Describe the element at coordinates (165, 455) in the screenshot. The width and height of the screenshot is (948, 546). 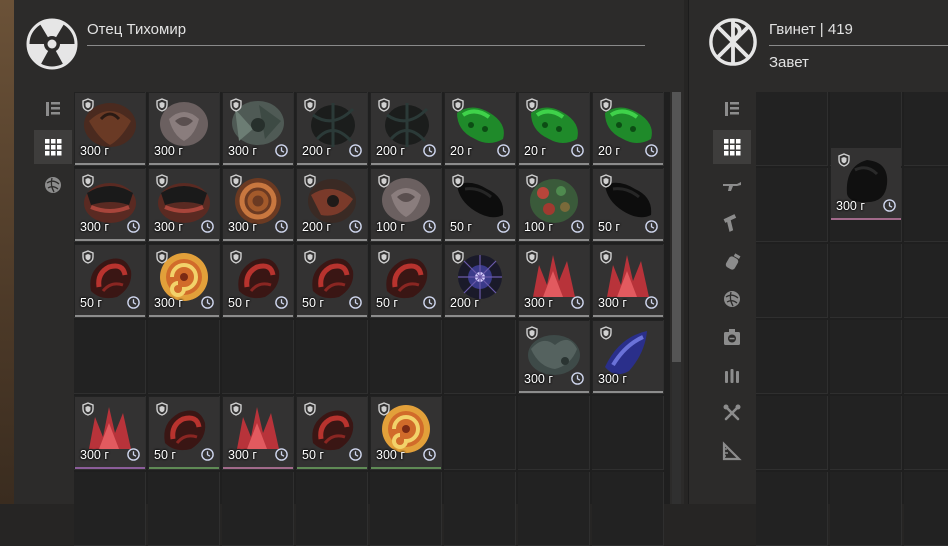
I see `item-price: 50 г` at that location.